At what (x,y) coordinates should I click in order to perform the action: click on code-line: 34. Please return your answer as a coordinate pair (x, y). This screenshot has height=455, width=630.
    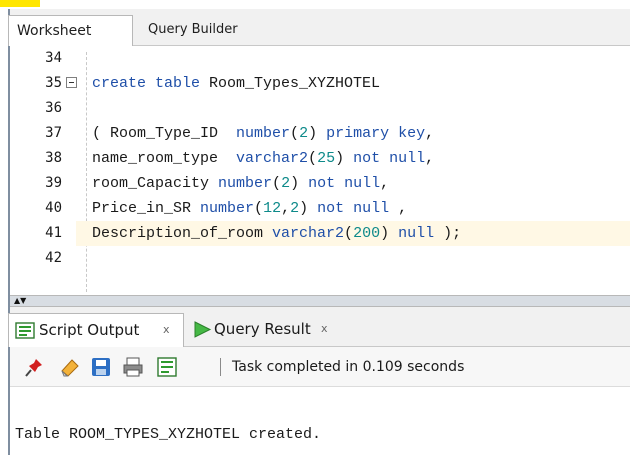
    Looking at the image, I should click on (320, 58).